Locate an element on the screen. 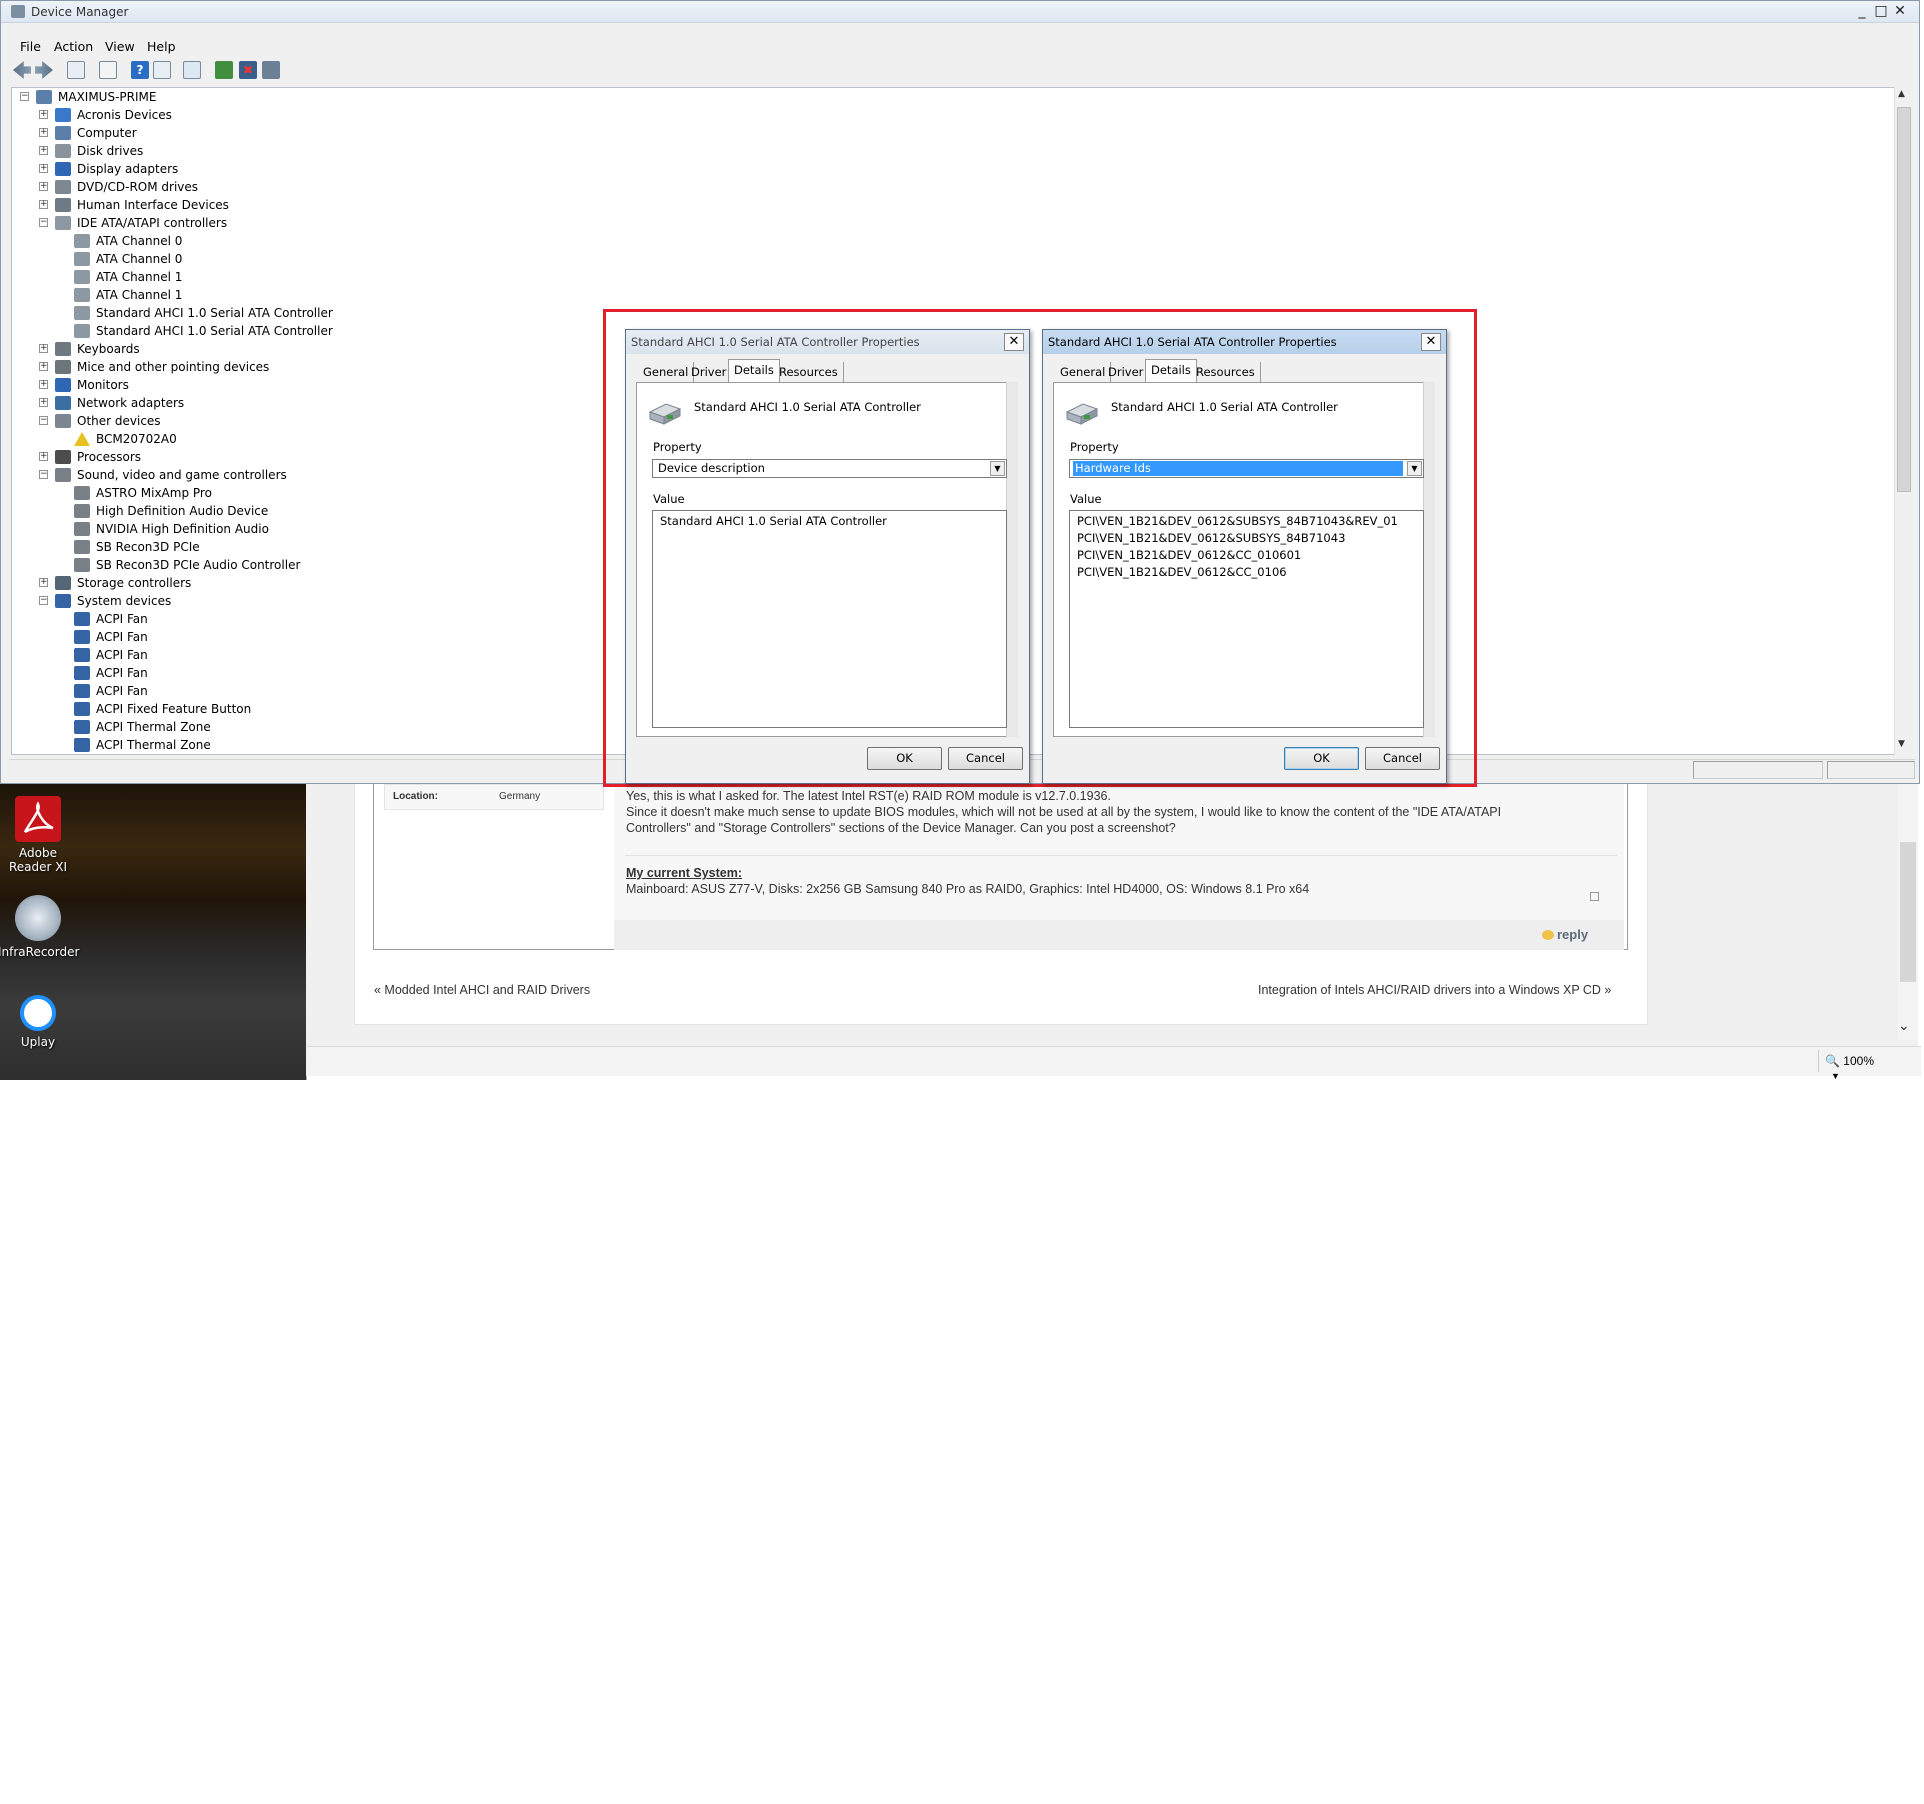 The height and width of the screenshot is (1804, 1924). title-bar: Device Manager _ □ ✕ is located at coordinates (960, 12).